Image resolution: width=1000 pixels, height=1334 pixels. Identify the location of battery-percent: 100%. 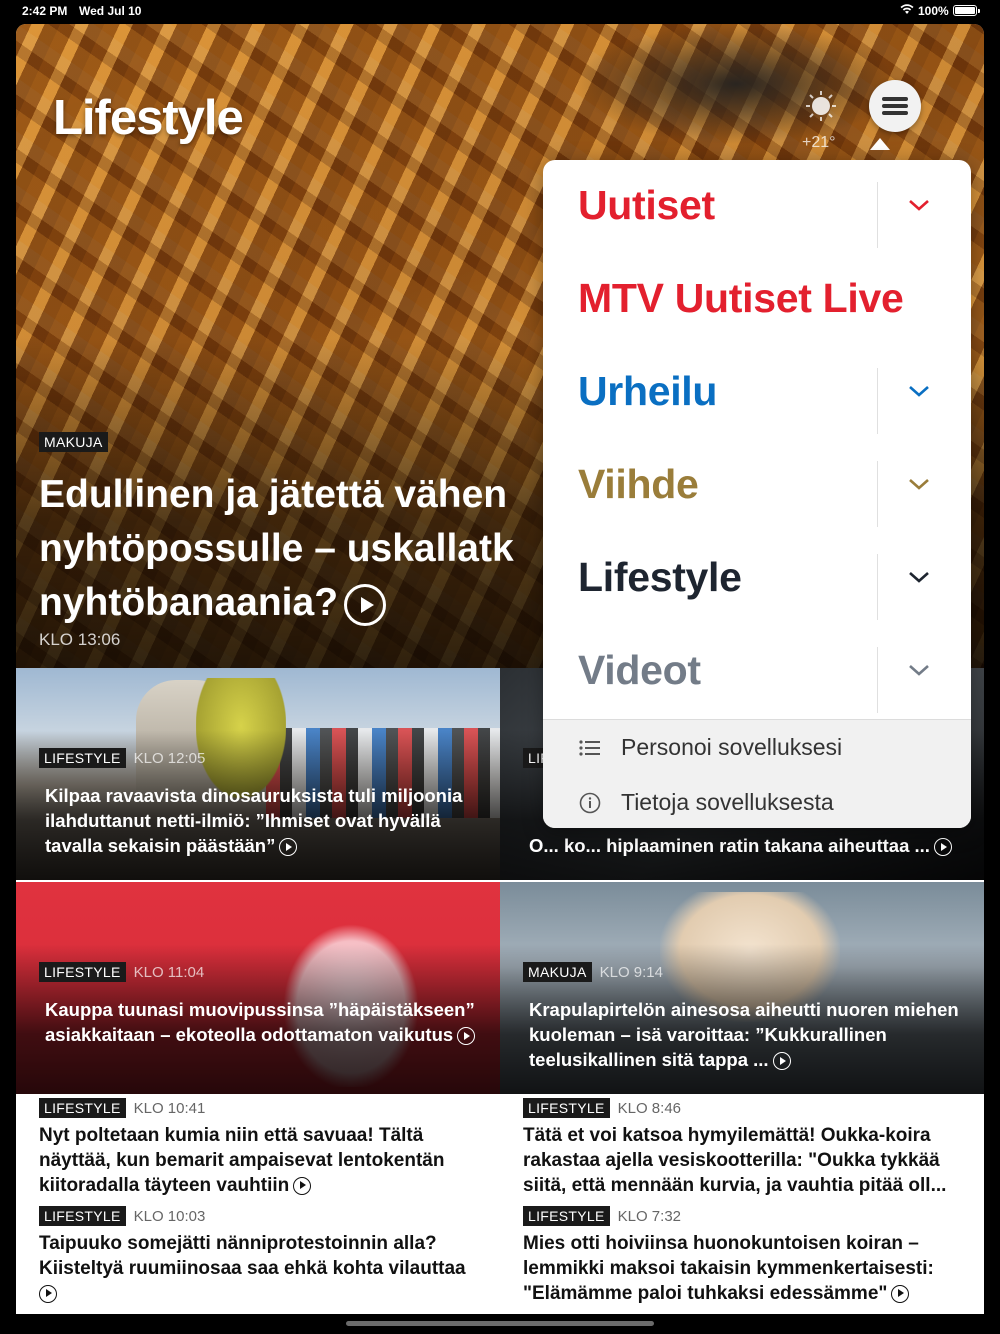
(933, 11).